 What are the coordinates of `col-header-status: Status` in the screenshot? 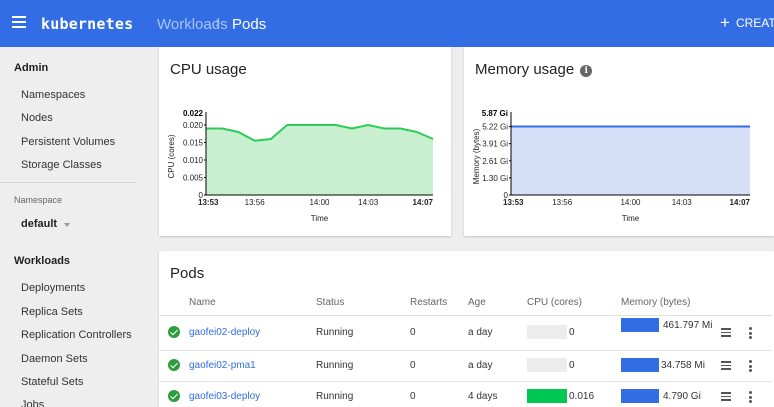 It's located at (330, 302).